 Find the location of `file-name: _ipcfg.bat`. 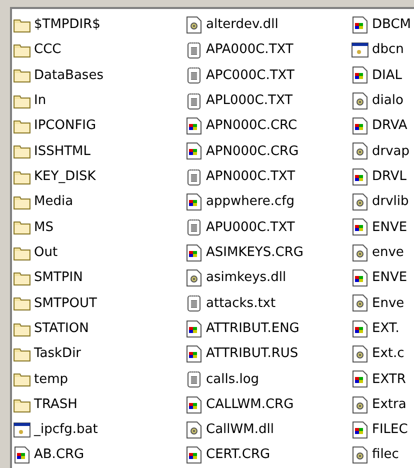

file-name: _ipcfg.bat is located at coordinates (66, 430).